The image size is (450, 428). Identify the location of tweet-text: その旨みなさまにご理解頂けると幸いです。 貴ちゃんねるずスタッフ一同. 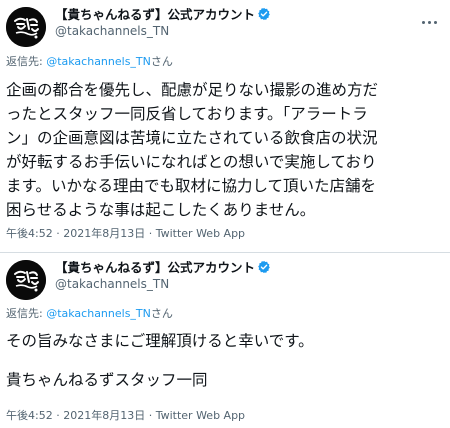
(226, 360).